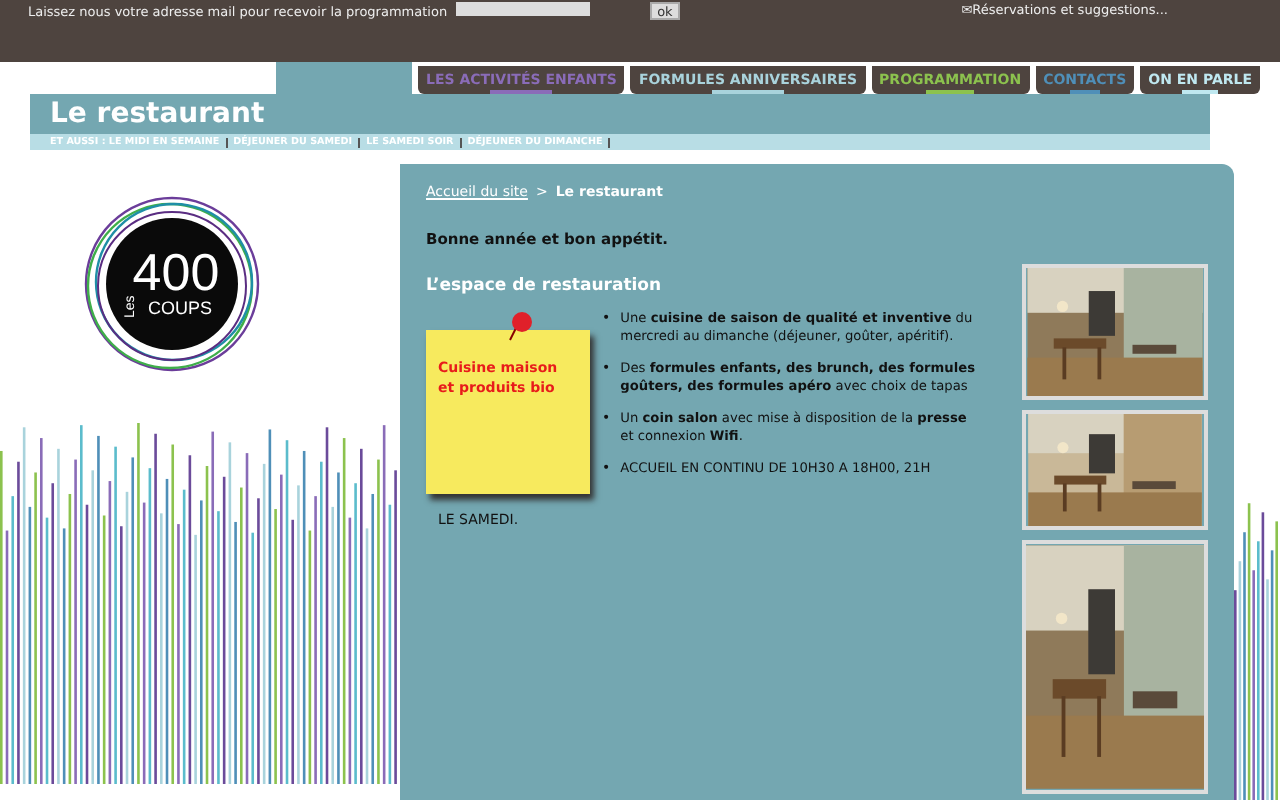 The height and width of the screenshot is (800, 1280). Describe the element at coordinates (522, 9) in the screenshot. I see `email-field` at that location.